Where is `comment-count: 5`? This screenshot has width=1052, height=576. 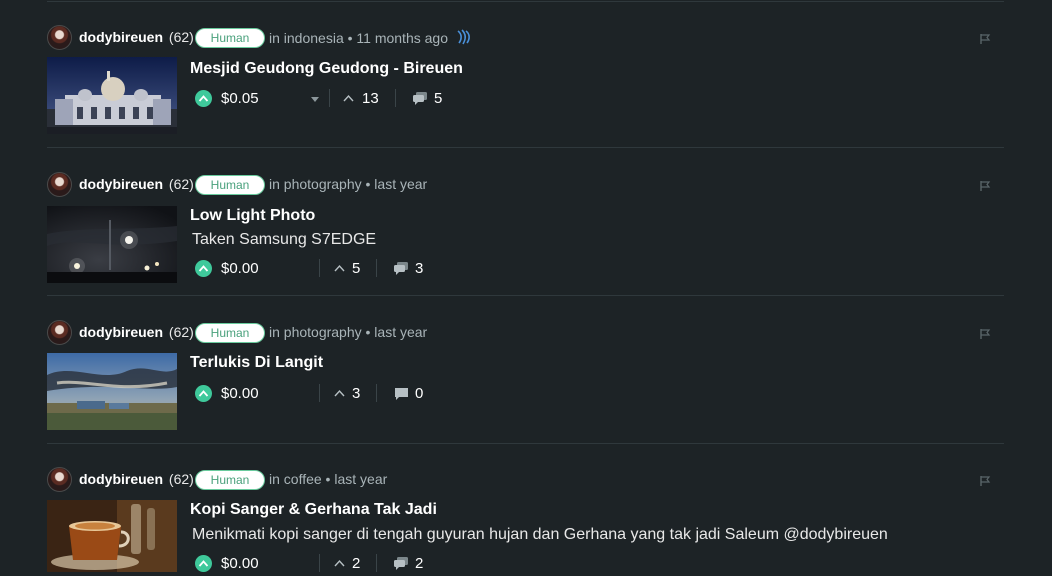
comment-count: 5 is located at coordinates (438, 98).